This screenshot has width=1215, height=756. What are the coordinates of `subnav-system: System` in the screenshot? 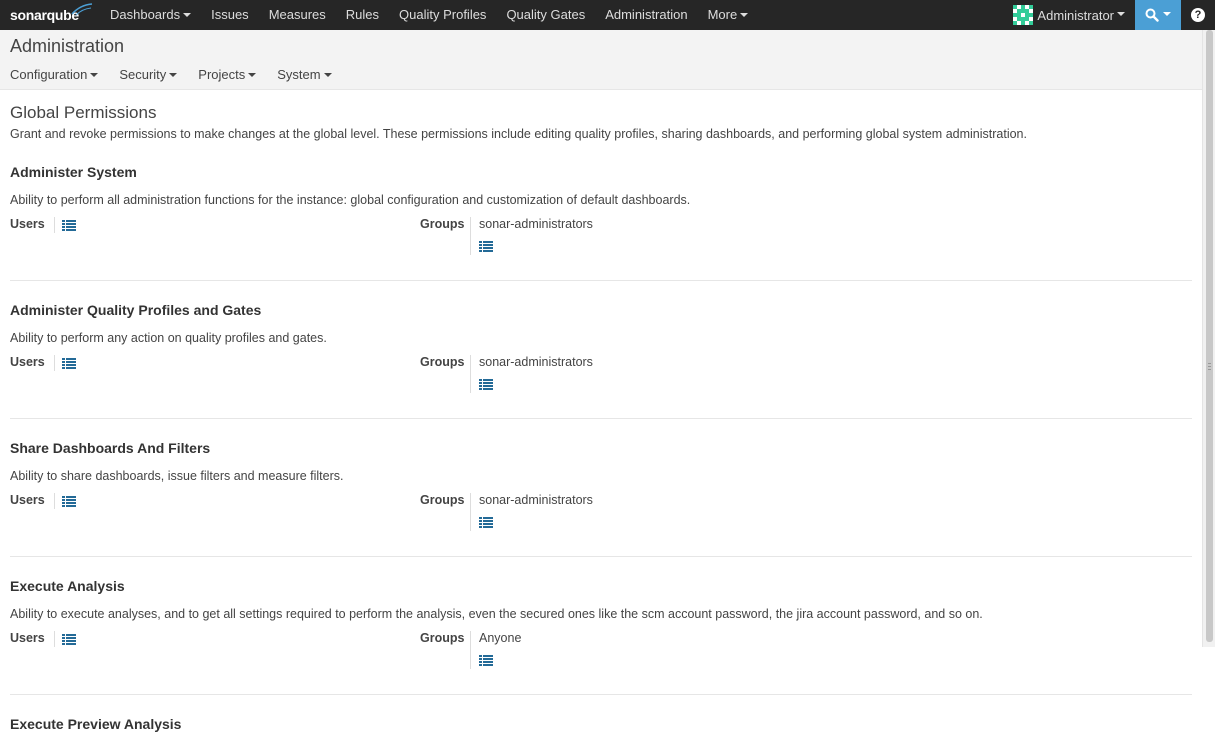 It's located at (304, 74).